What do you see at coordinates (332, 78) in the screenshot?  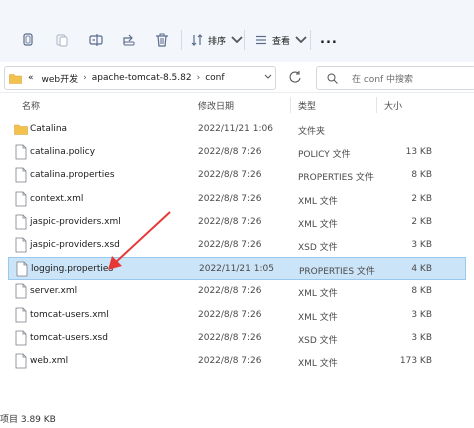 I see `search-icon` at bounding box center [332, 78].